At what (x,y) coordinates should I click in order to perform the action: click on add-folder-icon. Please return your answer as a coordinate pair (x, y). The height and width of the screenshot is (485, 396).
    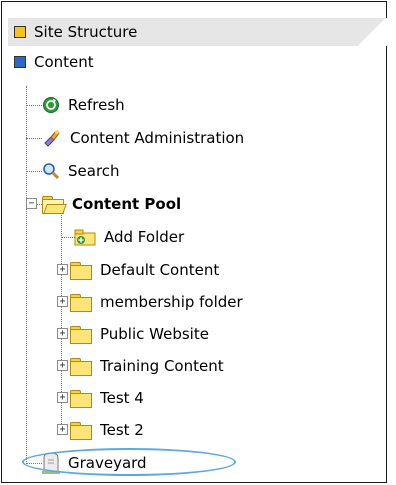
    Looking at the image, I should click on (85, 237).